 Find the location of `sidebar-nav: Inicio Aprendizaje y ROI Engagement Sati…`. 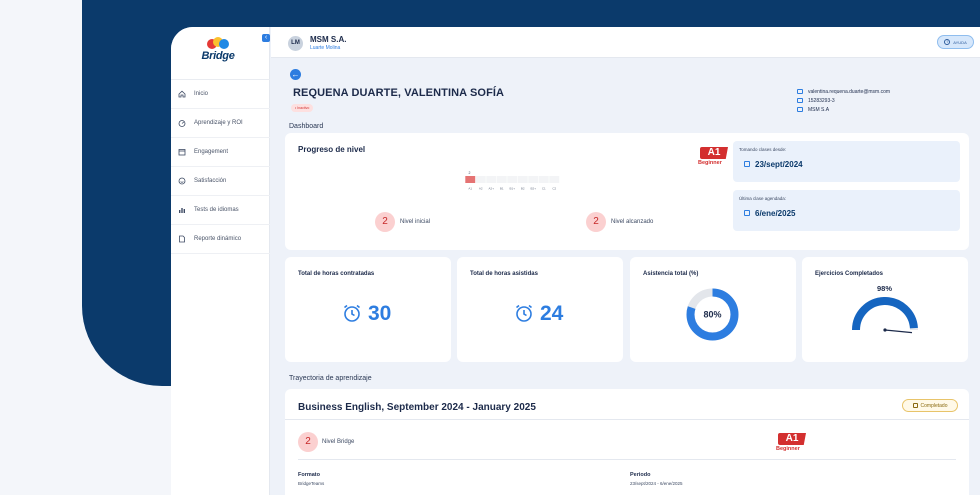

sidebar-nav: Inicio Aprendizaje y ROI Engagement Sati… is located at coordinates (220, 167).